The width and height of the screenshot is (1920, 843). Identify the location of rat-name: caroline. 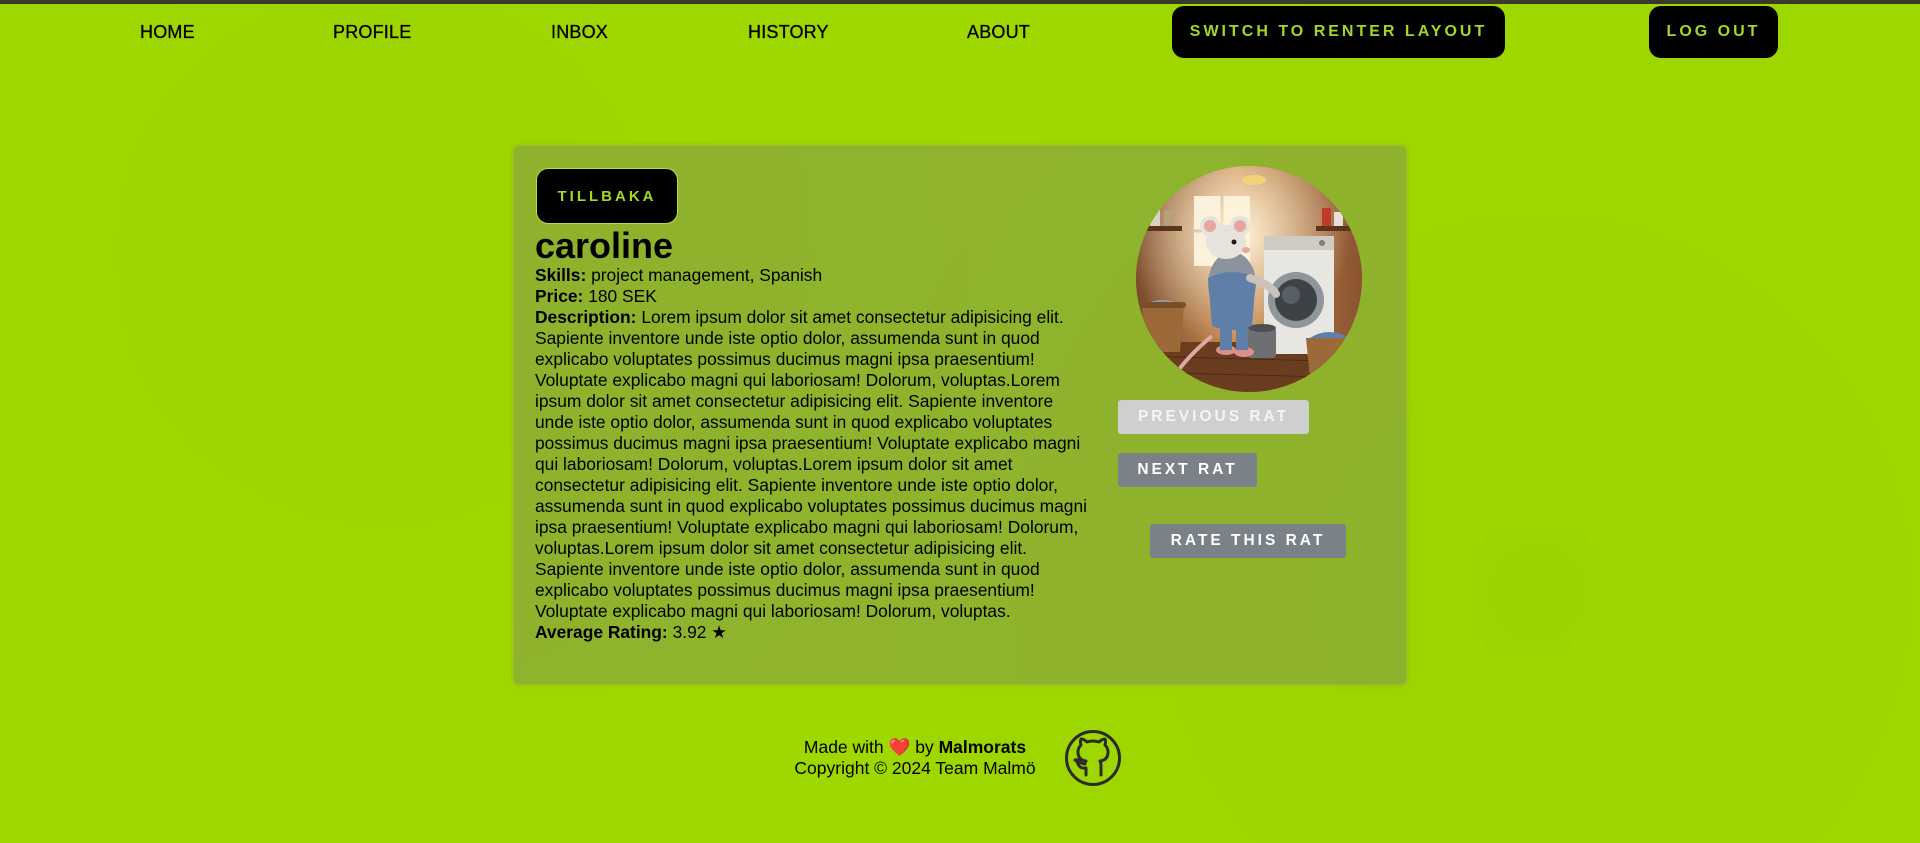
(604, 245).